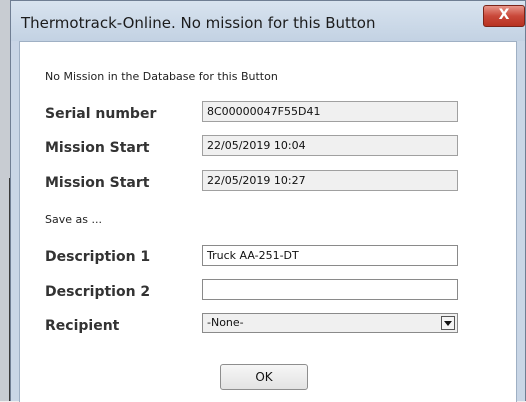 This screenshot has width=526, height=402. Describe the element at coordinates (101, 114) in the screenshot. I see `serial-number-label: Serial number` at that location.